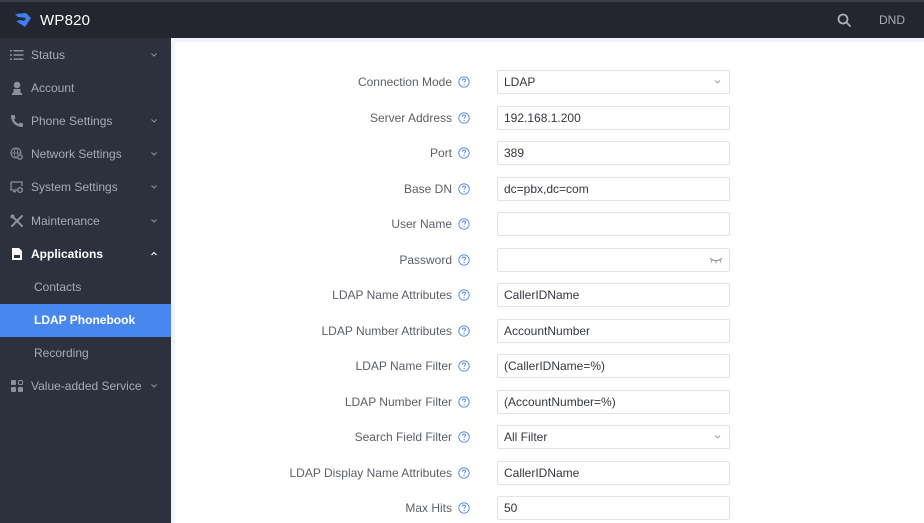 The height and width of the screenshot is (523, 924). I want to click on sidebar-item-label: Phone Settings, so click(72, 120).